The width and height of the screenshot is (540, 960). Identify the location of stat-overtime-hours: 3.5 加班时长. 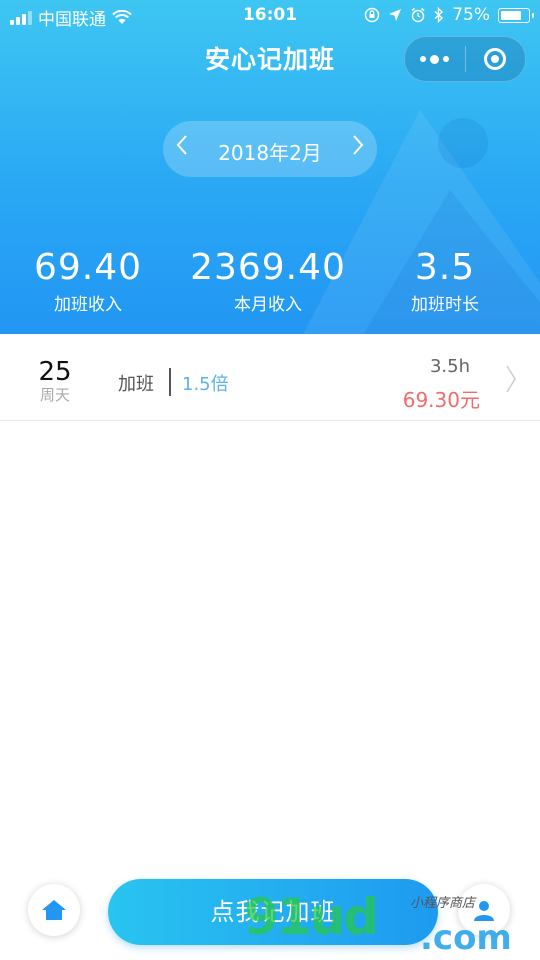
(445, 281).